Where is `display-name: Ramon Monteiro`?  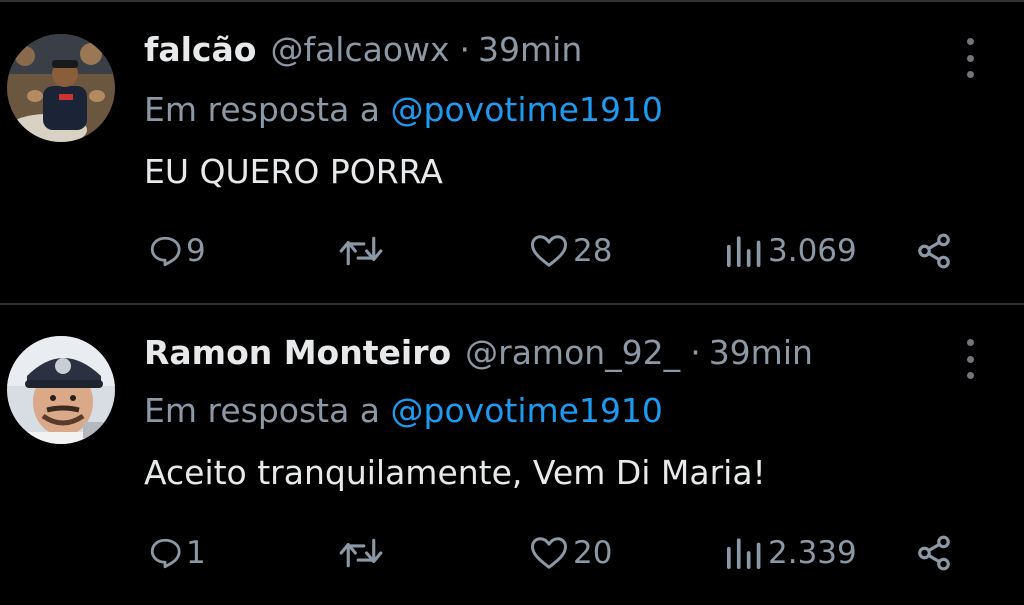
display-name: Ramon Monteiro is located at coordinates (297, 352).